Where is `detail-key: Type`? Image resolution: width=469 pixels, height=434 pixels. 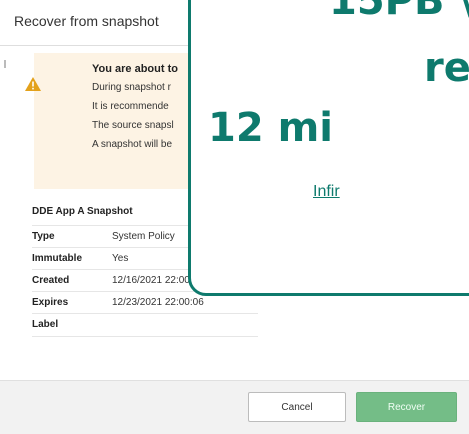
detail-key: Type is located at coordinates (43, 236).